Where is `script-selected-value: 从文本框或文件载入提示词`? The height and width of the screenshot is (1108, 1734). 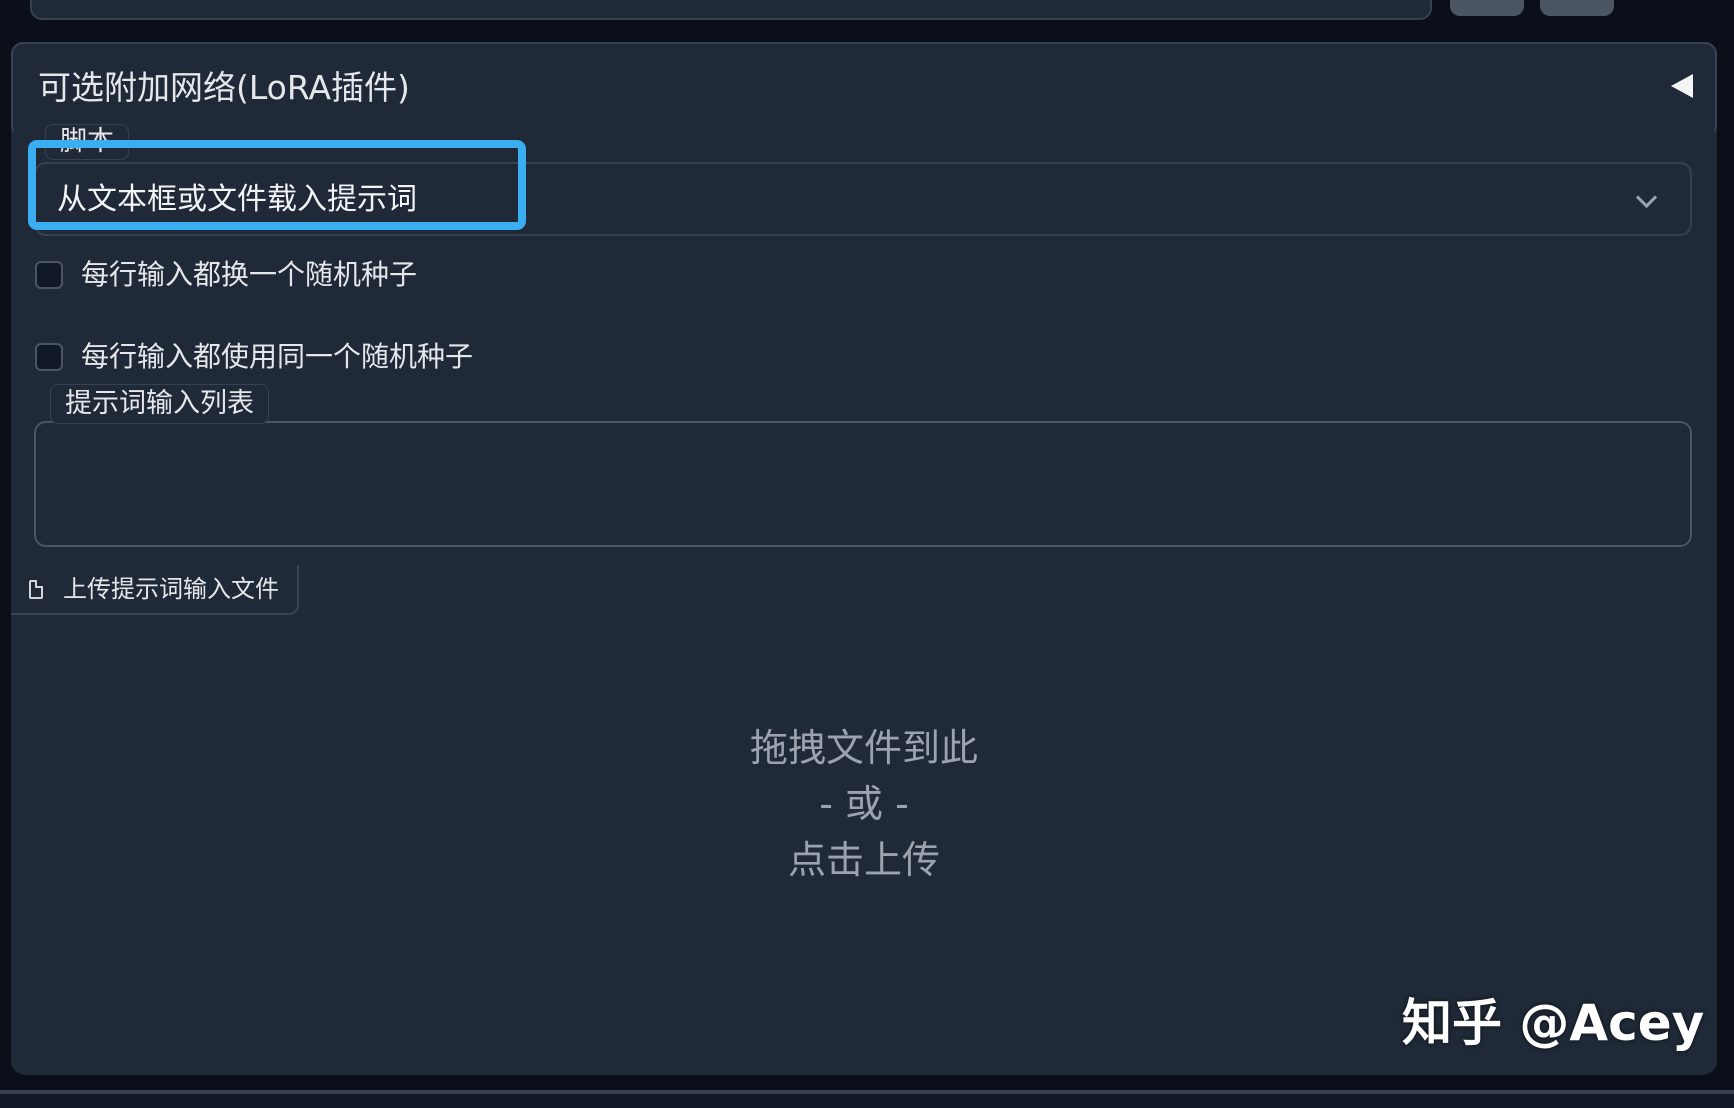 script-selected-value: 从文本框或文件载入提示词 is located at coordinates (237, 199).